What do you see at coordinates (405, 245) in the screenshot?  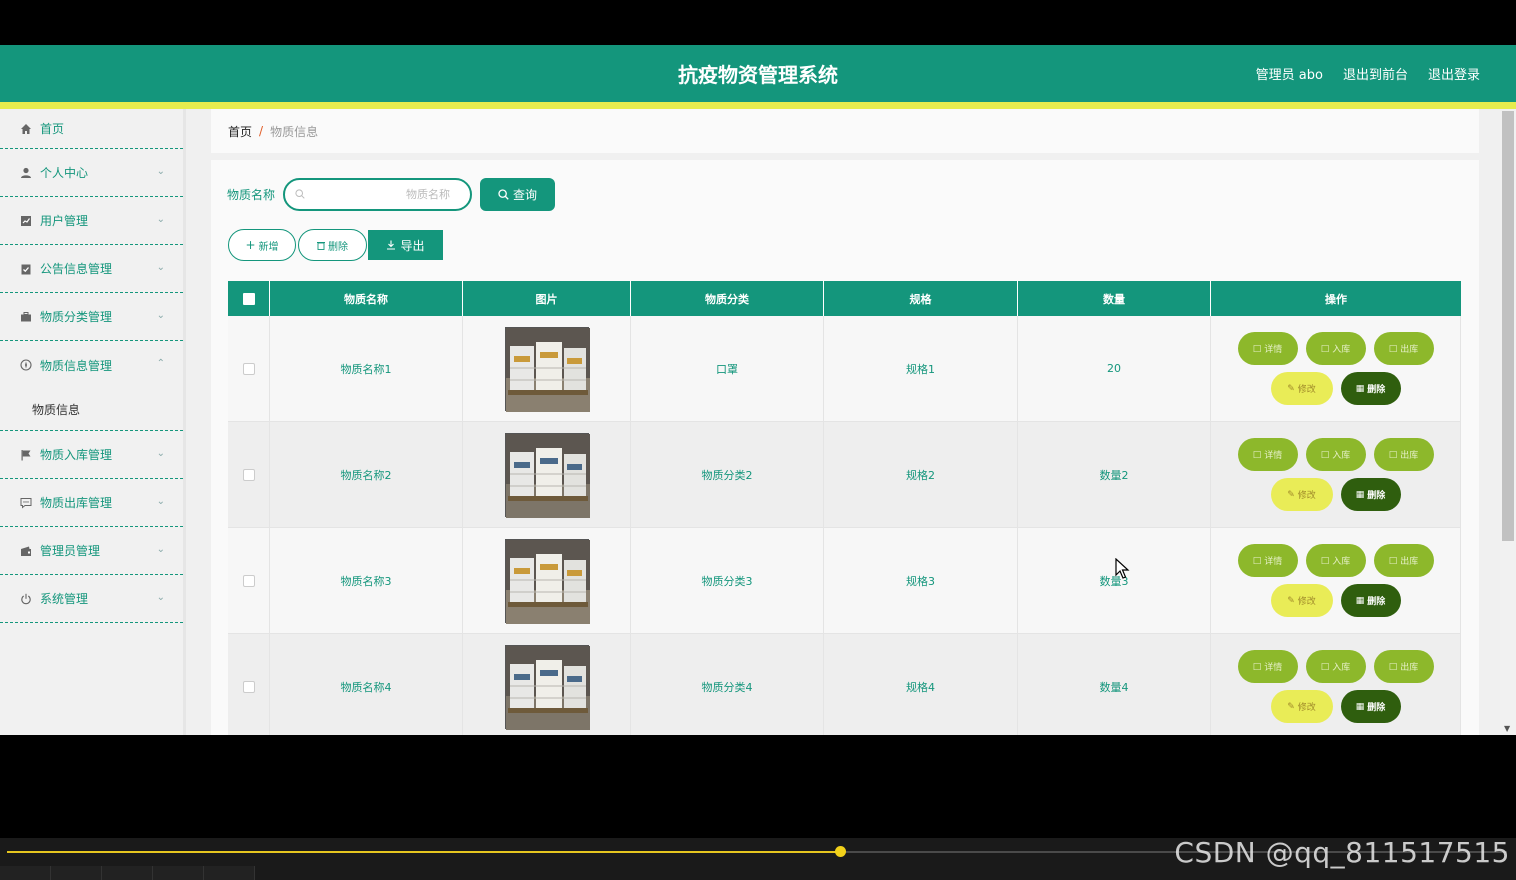 I see `export-button: 导出` at bounding box center [405, 245].